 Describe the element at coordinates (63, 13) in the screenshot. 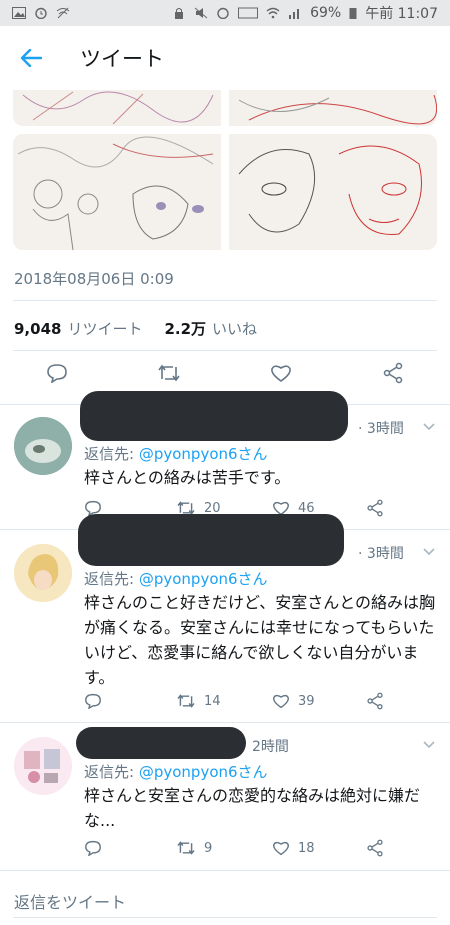

I see `no-wifi-icon` at that location.